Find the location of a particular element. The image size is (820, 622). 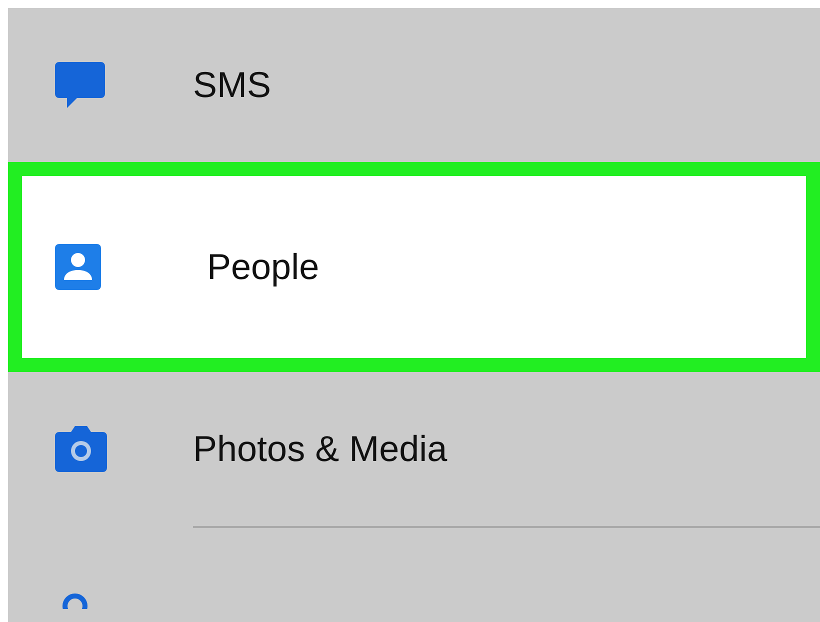

chat-bubble-icon is located at coordinates (80, 85).